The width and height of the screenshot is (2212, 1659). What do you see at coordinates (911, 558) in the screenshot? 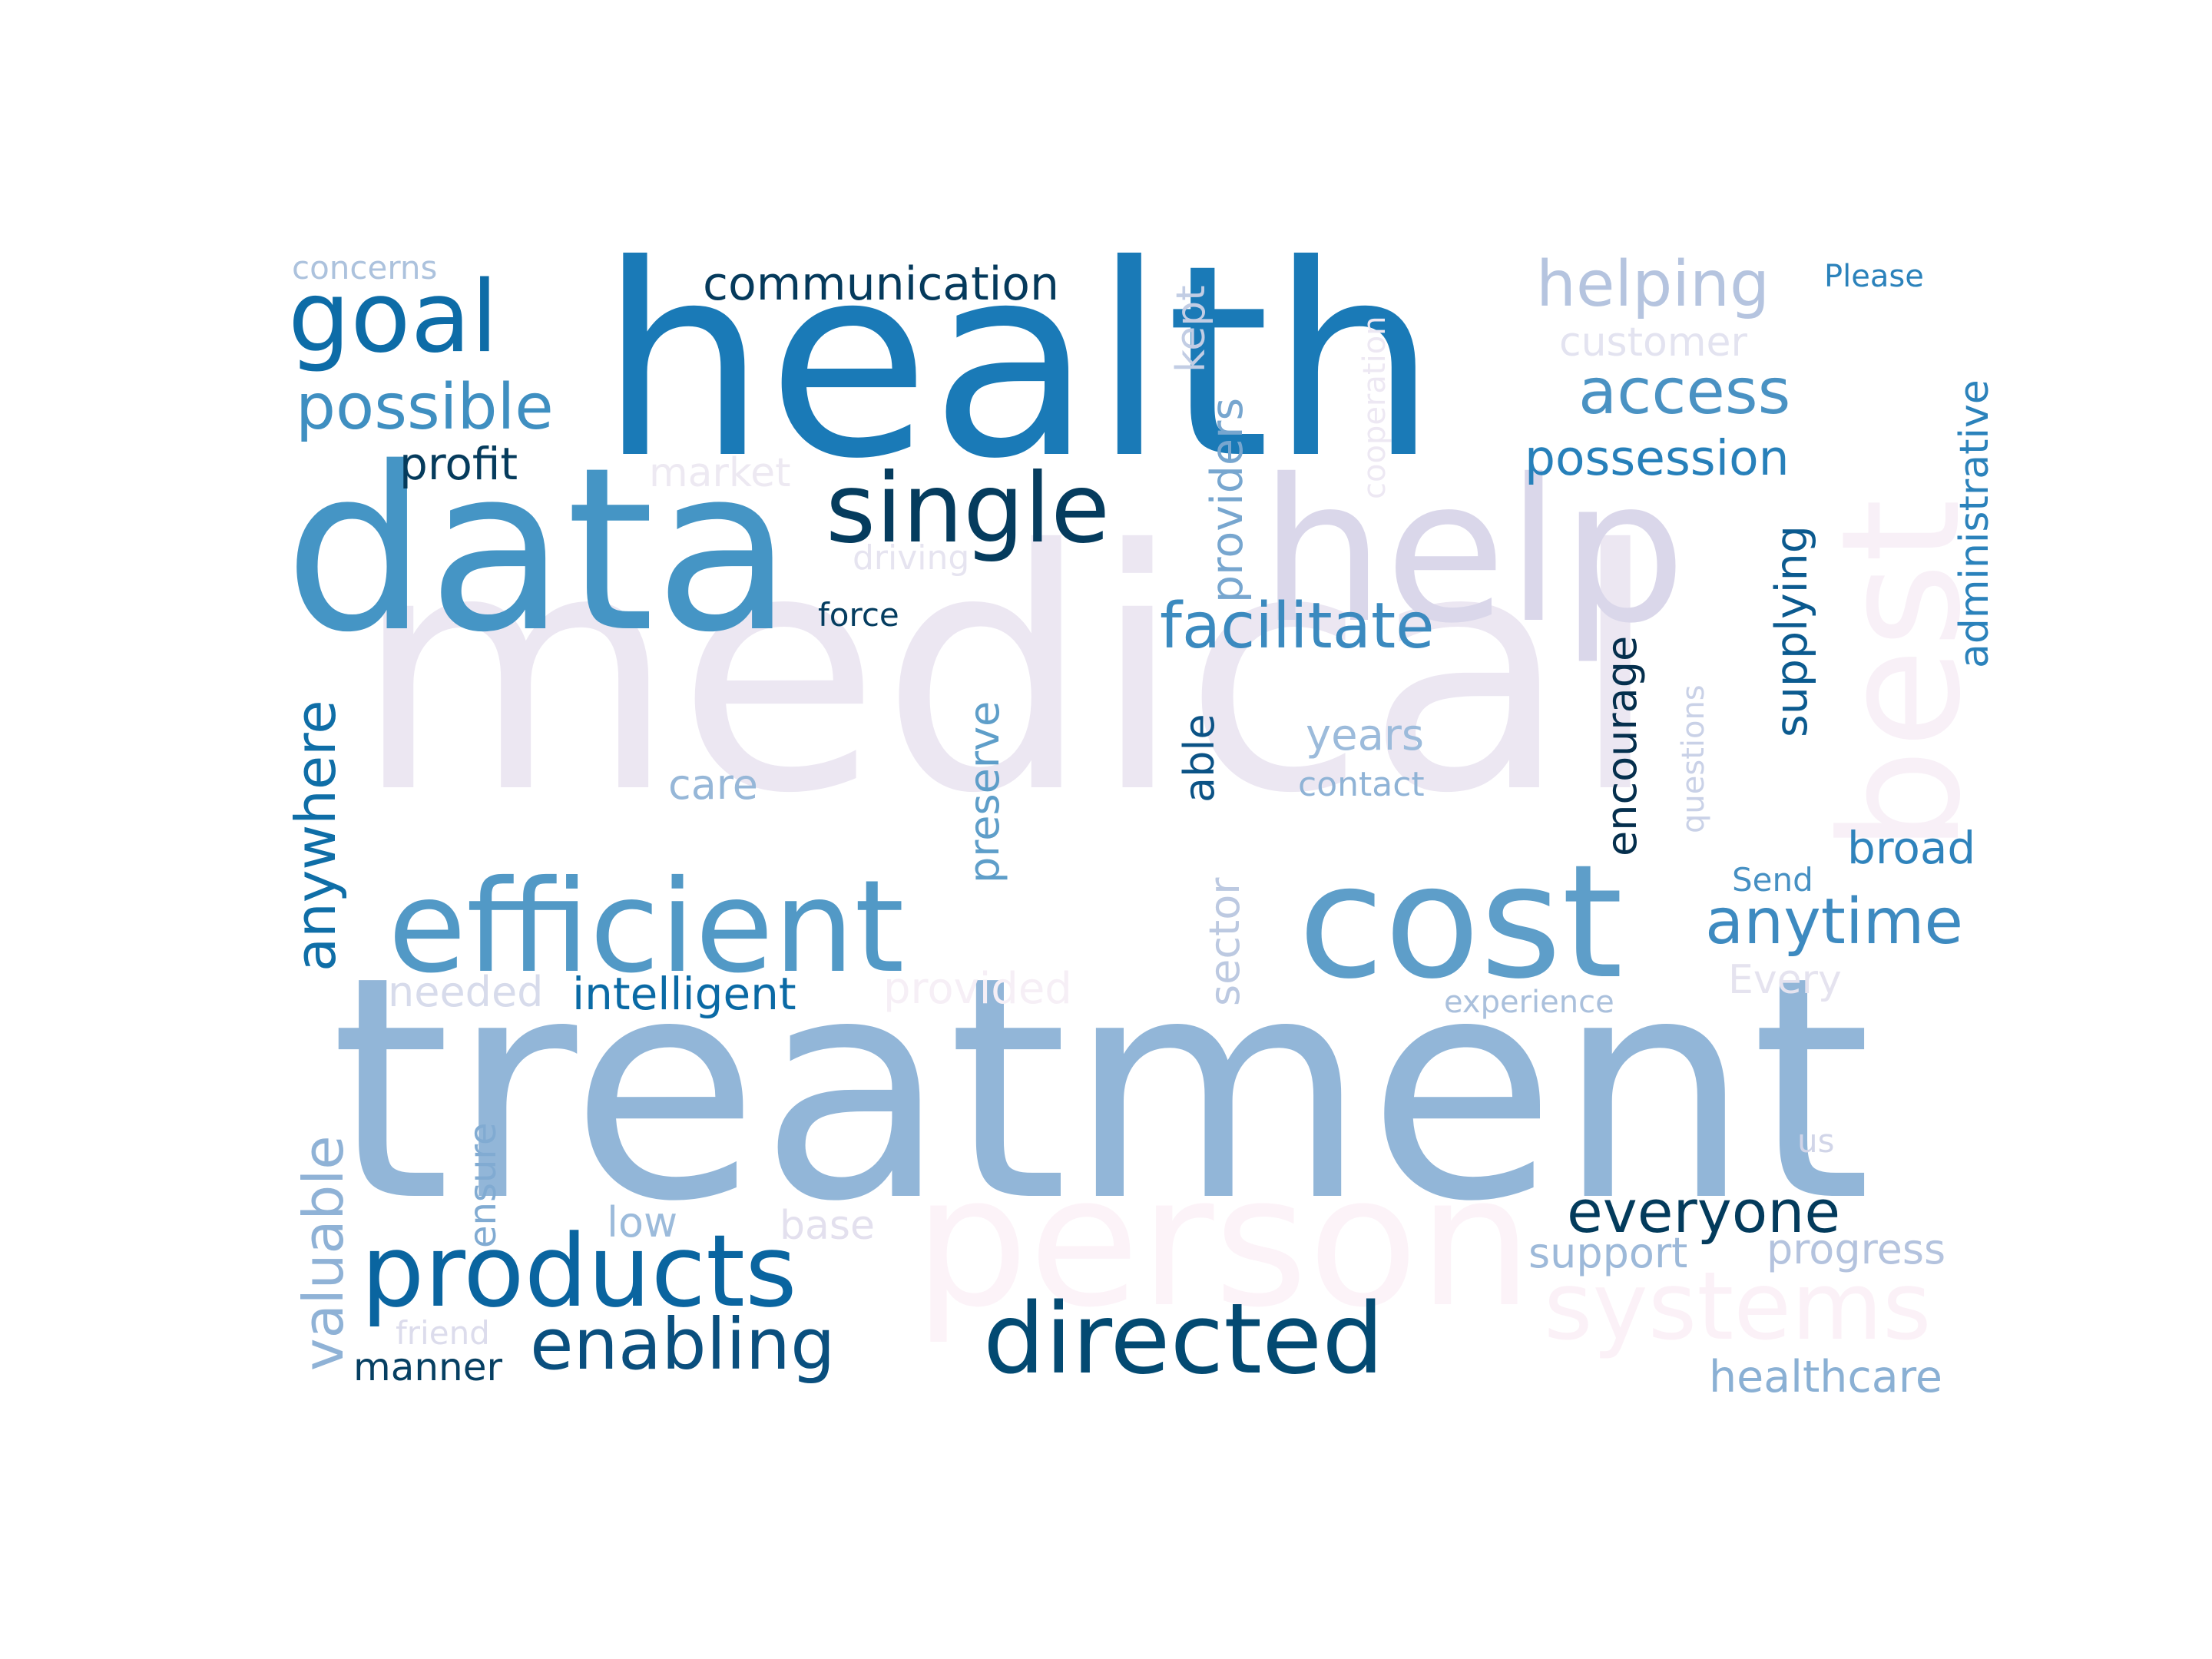
I see `word-driving: driving` at bounding box center [911, 558].